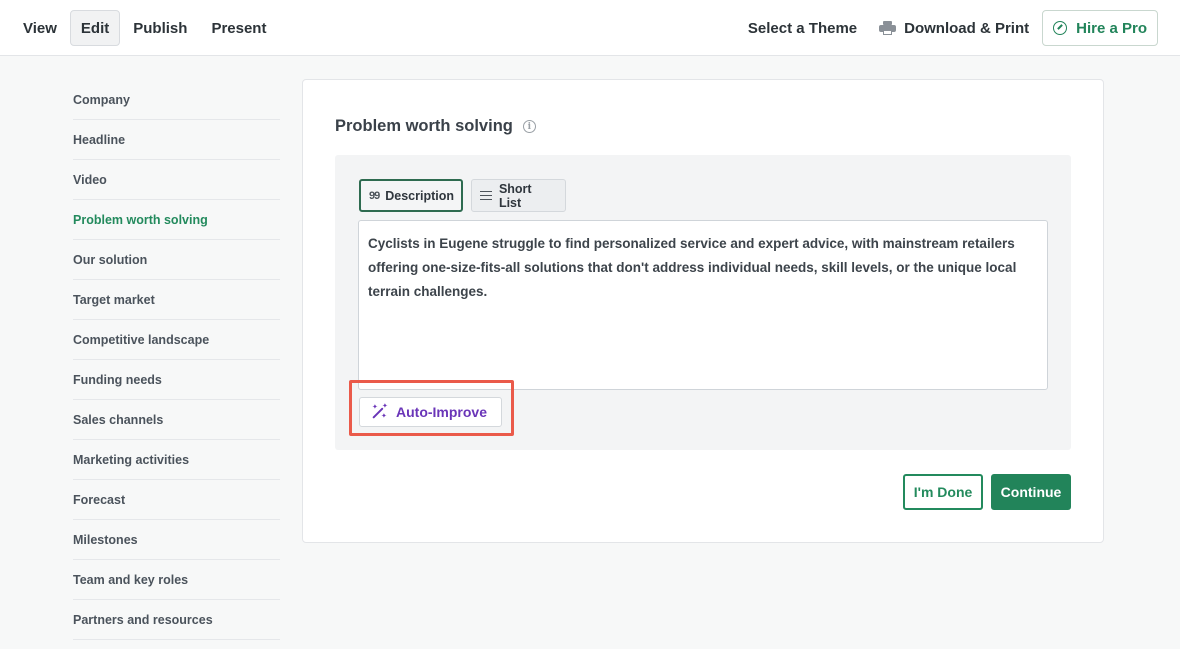  I want to click on description-mode-button: 99 Description, so click(411, 195).